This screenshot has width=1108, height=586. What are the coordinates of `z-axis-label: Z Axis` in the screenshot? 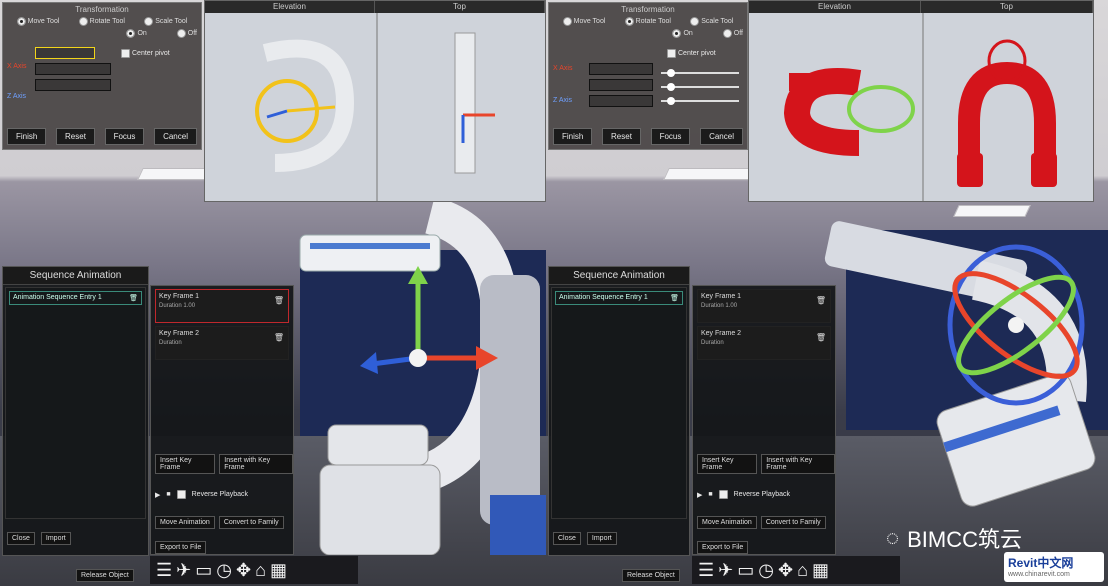 It's located at (17, 96).